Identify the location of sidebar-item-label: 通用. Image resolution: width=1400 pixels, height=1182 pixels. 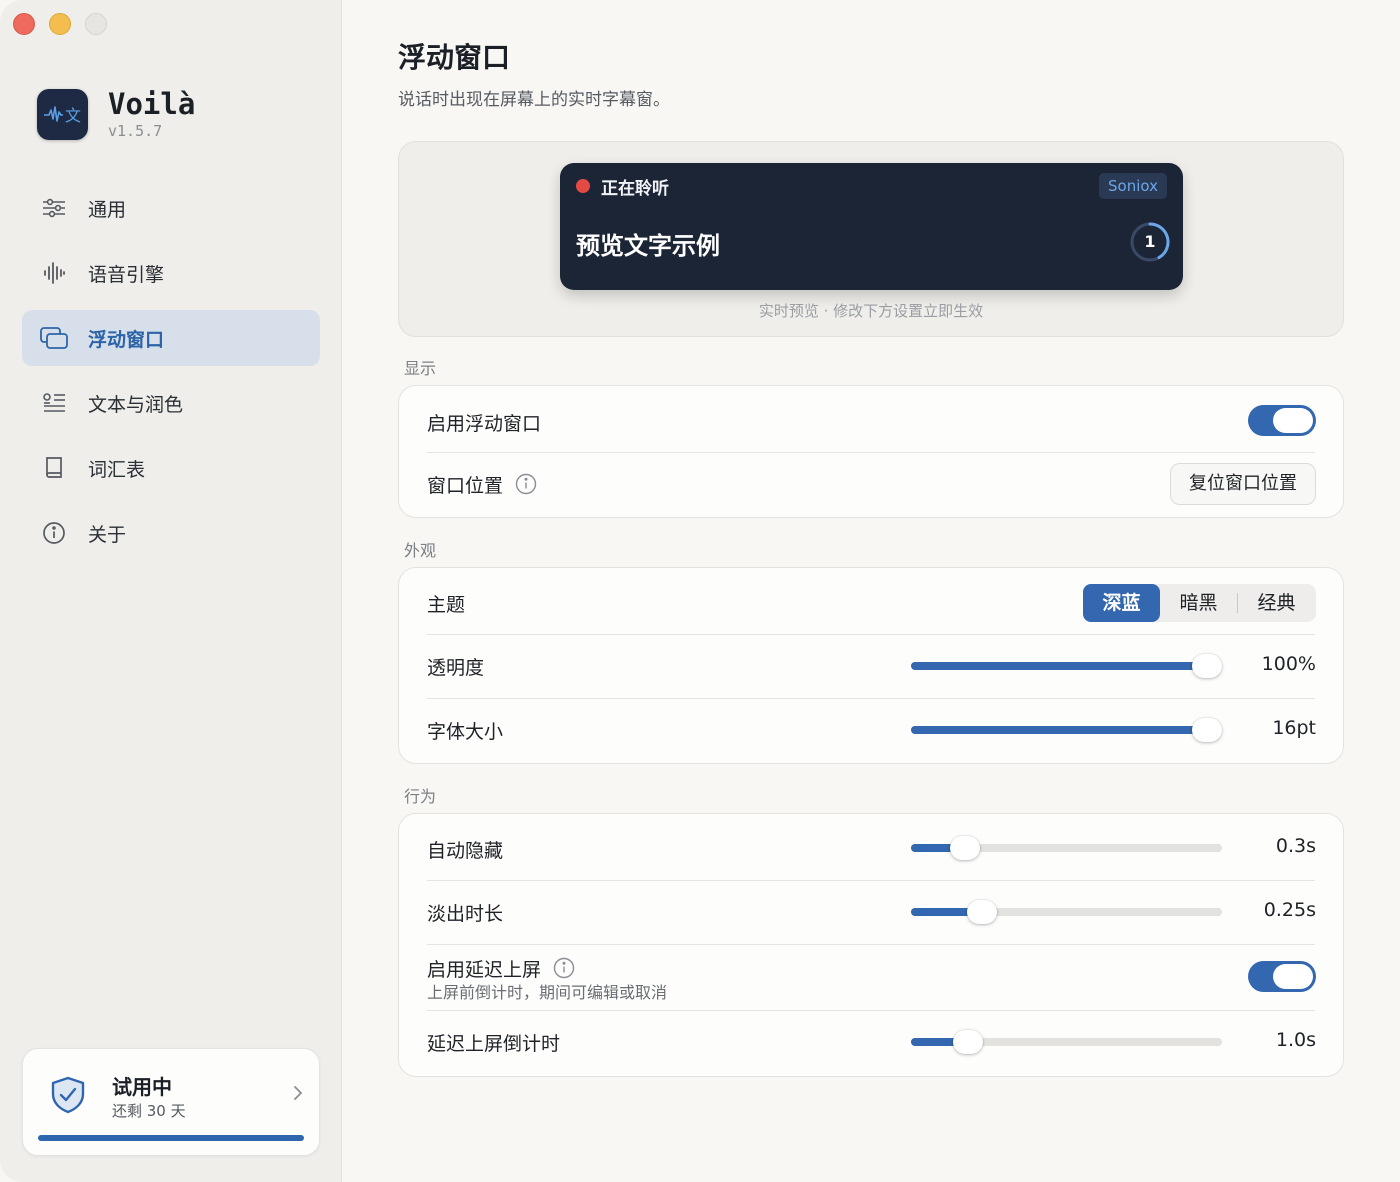
(107, 209).